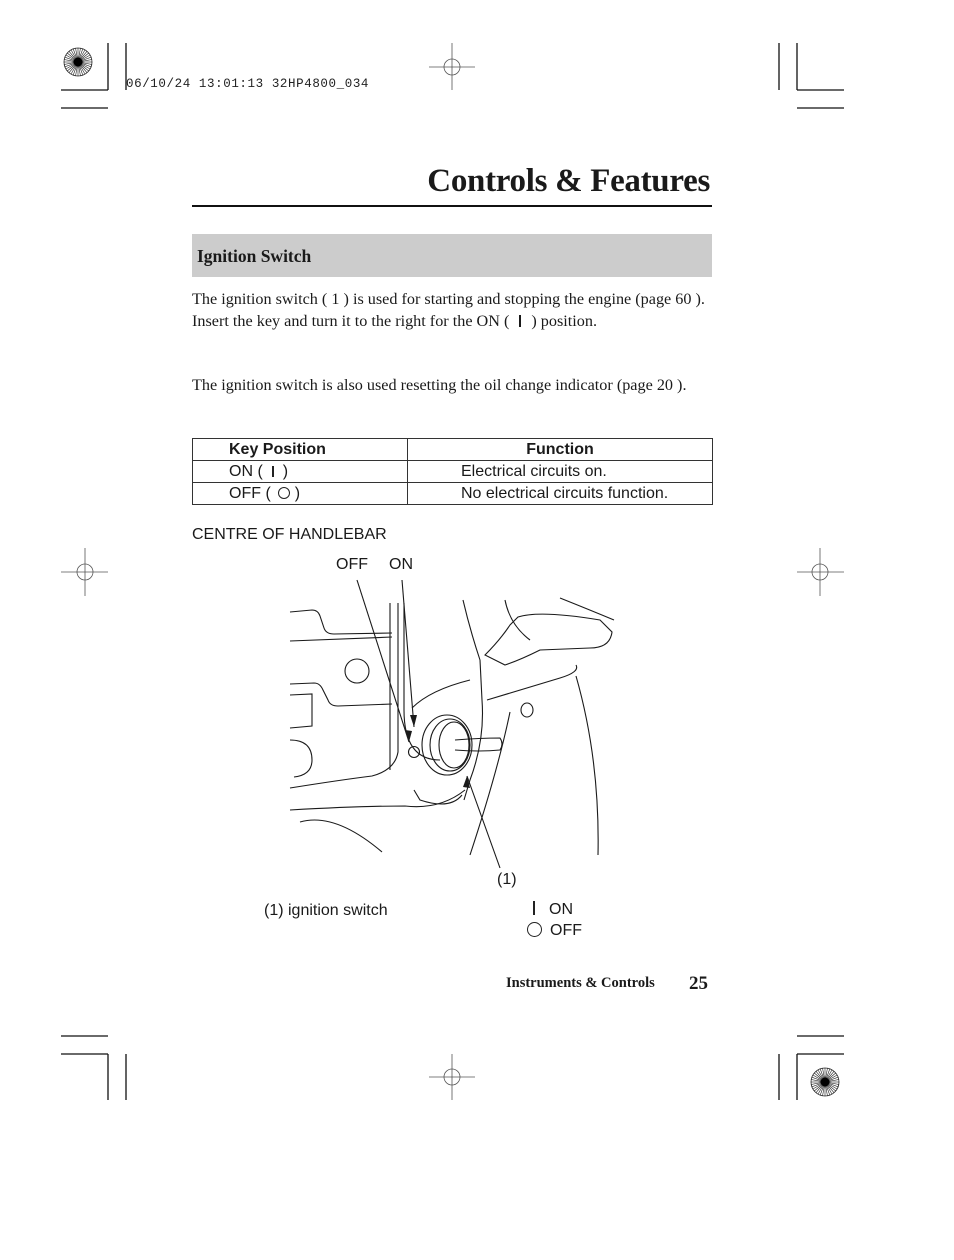 Image resolution: width=954 pixels, height=1260 pixels. Describe the element at coordinates (452, 255) in the screenshot. I see `section-heading-bar: Ignition Switch` at that location.